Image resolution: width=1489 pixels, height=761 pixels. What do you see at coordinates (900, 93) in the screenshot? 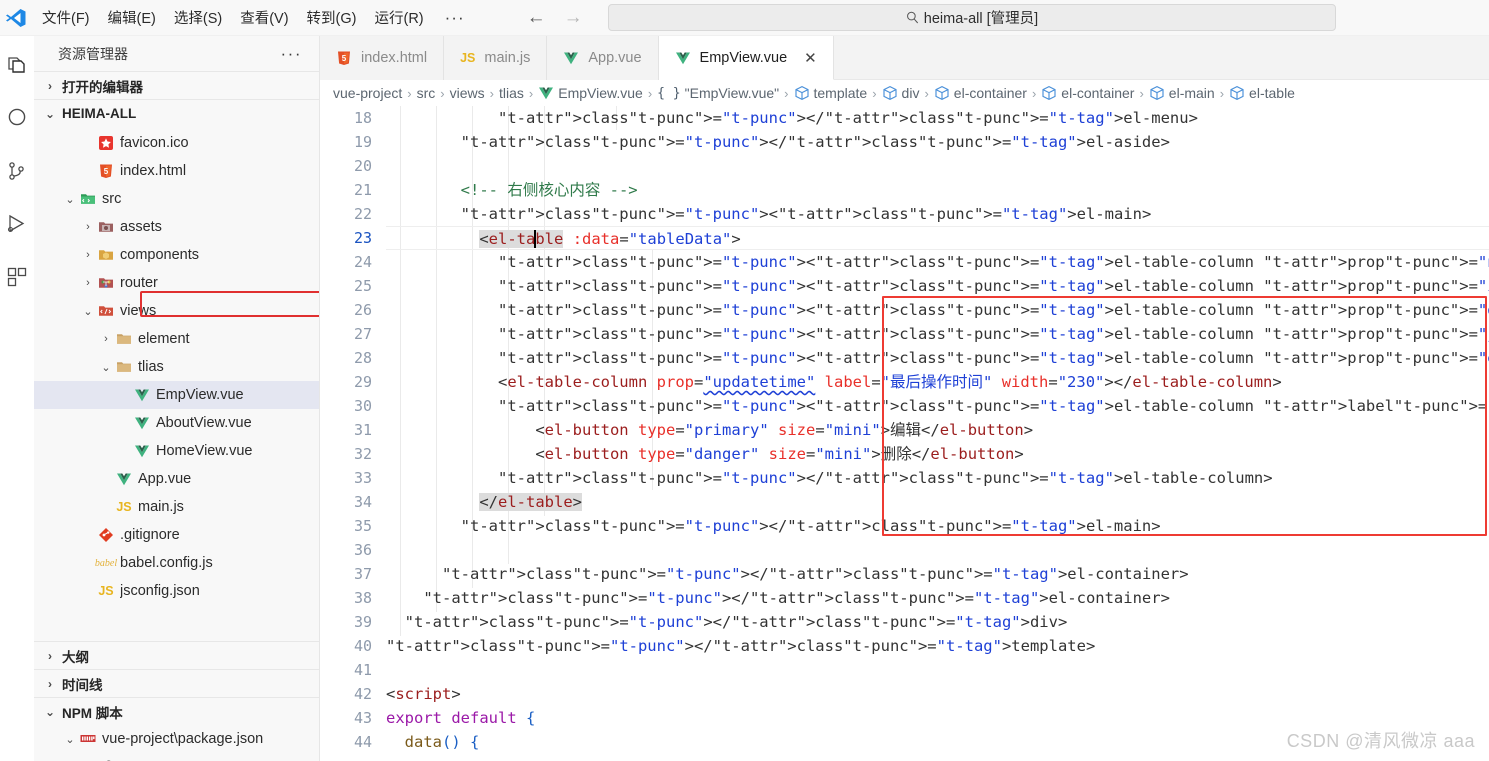
I see `breadcrumb-item-div: div` at bounding box center [900, 93].